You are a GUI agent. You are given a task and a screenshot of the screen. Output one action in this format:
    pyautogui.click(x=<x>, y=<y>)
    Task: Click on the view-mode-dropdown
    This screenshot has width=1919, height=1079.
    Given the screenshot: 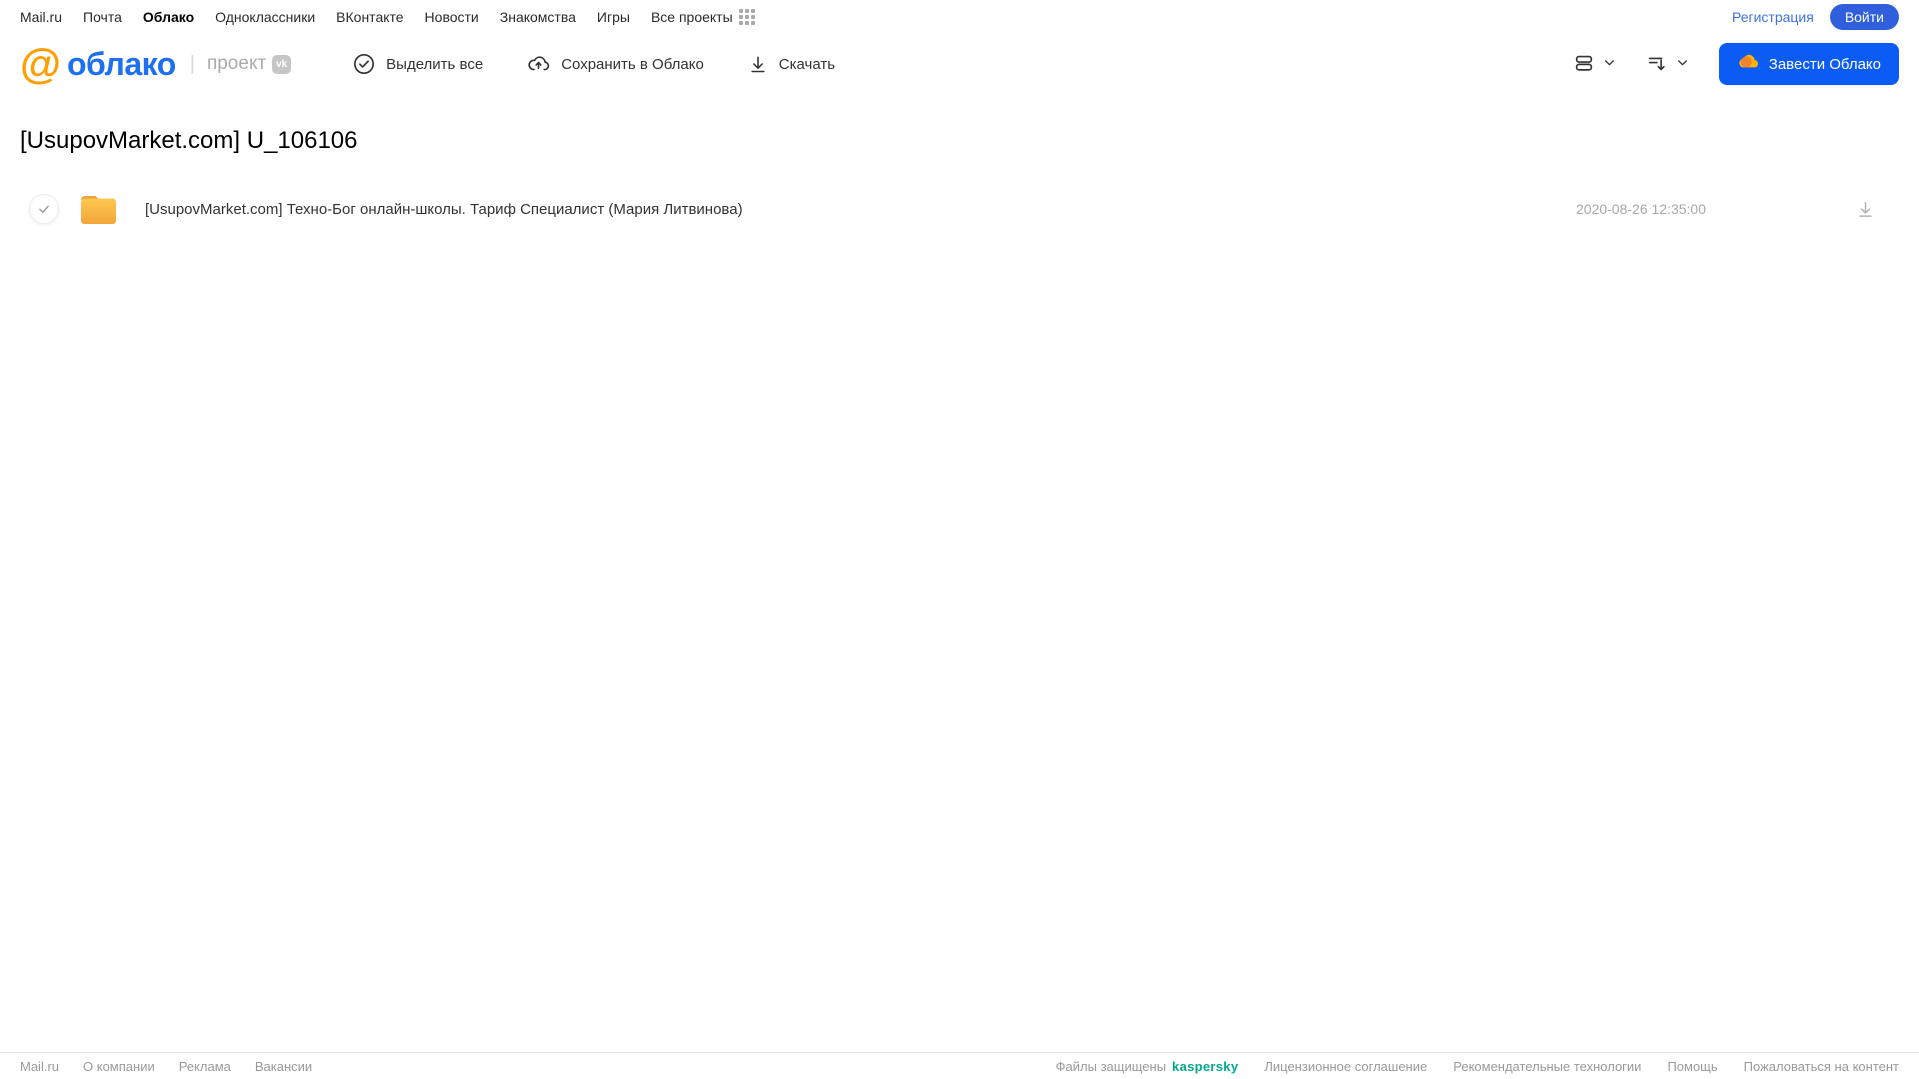 What is the action you would take?
    pyautogui.click(x=1594, y=64)
    